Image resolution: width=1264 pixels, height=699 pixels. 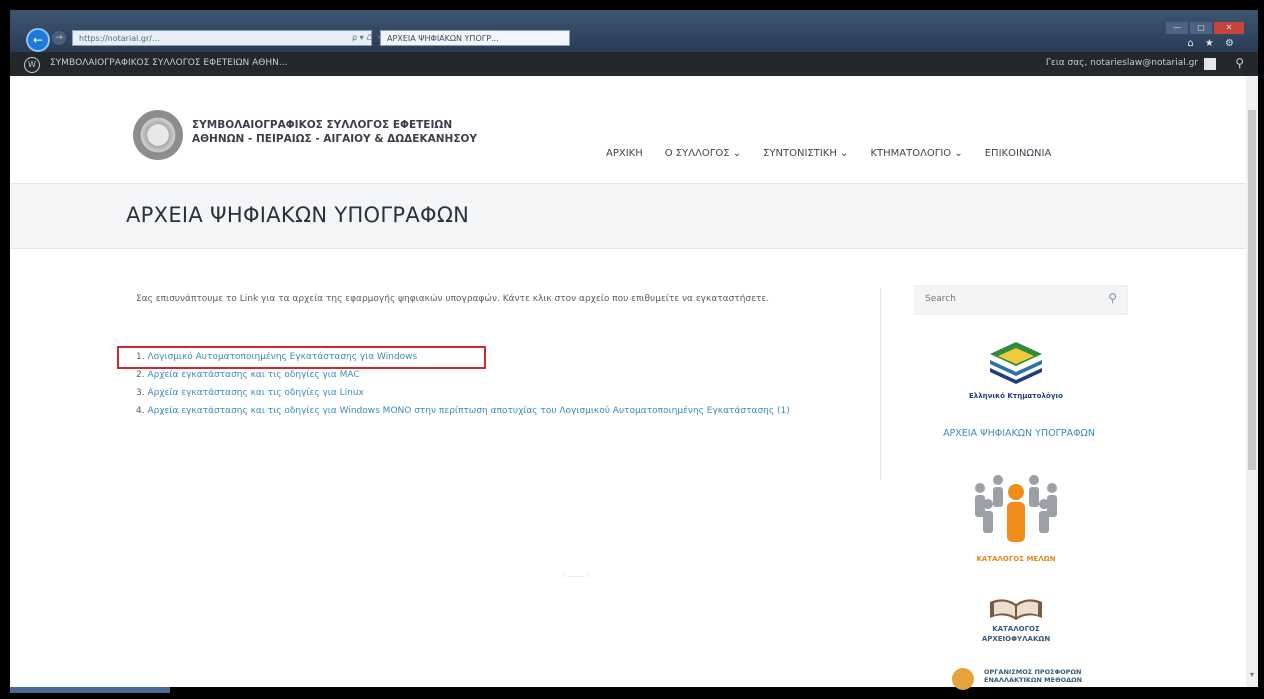 I want to click on window-controls: — ▢ ✕, so click(x=1205, y=28).